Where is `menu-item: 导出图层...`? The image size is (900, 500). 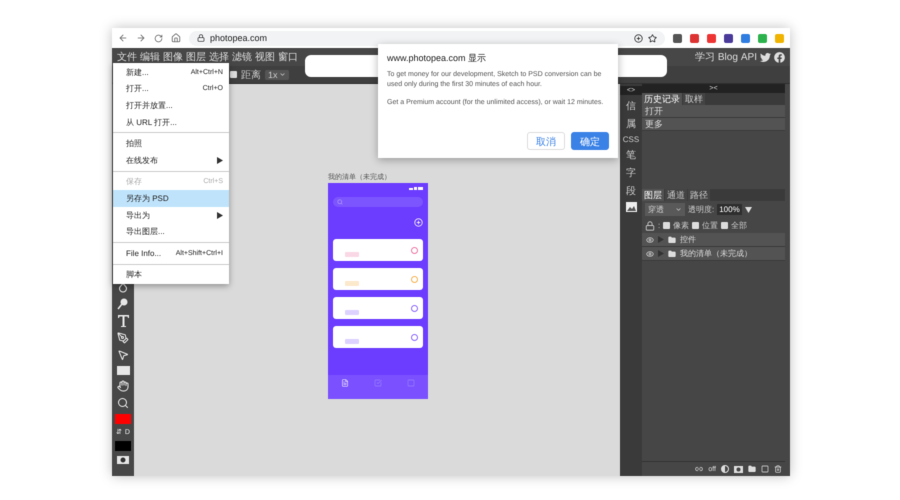 menu-item: 导出图层... is located at coordinates (171, 231).